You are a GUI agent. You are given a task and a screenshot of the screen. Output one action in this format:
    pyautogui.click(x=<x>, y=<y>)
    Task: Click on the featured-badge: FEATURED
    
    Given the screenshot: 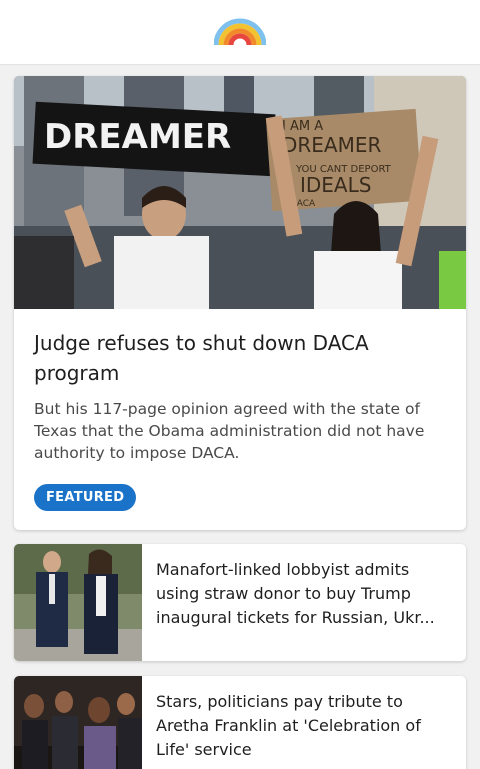 What is the action you would take?
    pyautogui.click(x=85, y=497)
    